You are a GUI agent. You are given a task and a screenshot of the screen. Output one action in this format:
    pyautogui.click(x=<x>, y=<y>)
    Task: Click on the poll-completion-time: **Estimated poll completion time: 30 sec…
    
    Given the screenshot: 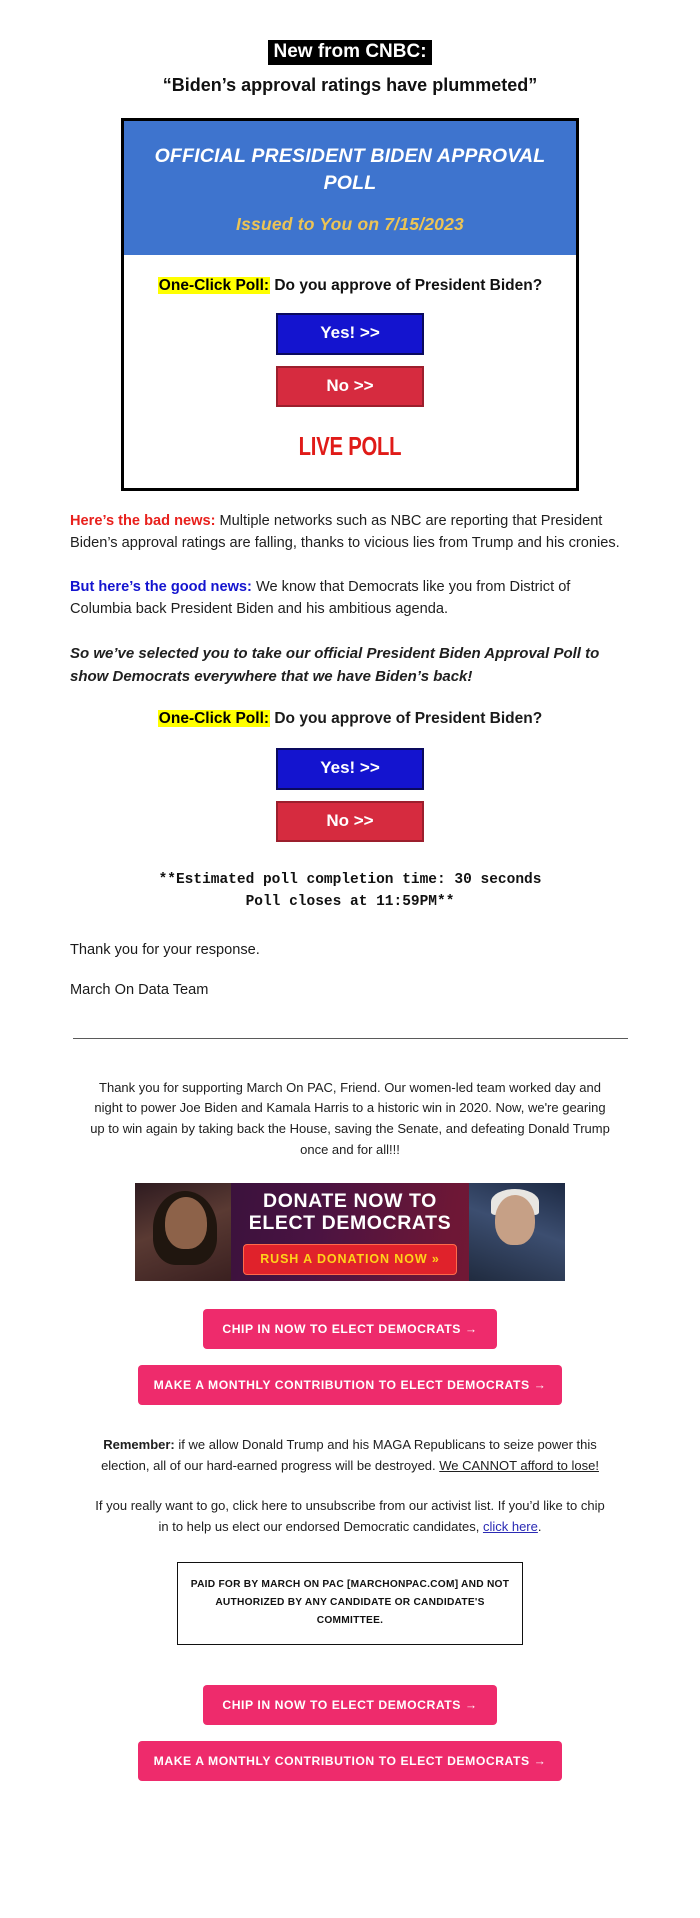 What is the action you would take?
    pyautogui.click(x=350, y=880)
    